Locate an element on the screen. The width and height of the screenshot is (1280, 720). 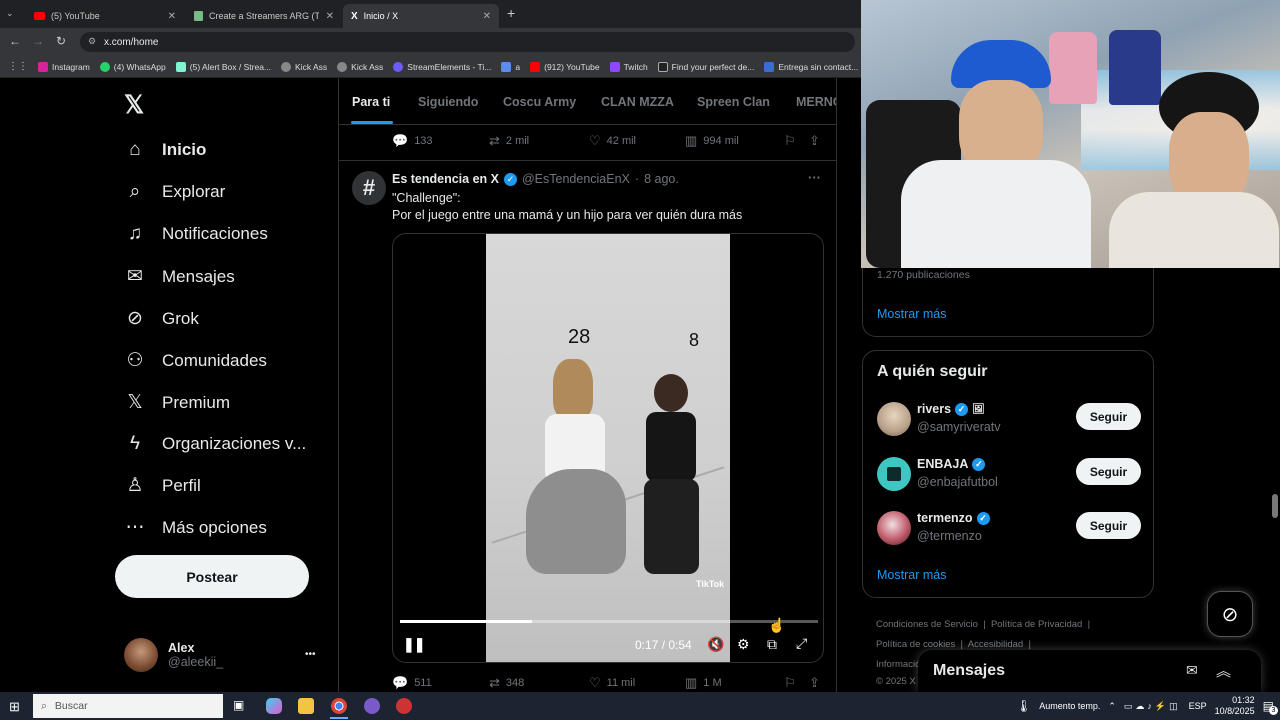
fullscreen-icon: ⤢ is located at coordinates (801, 643).